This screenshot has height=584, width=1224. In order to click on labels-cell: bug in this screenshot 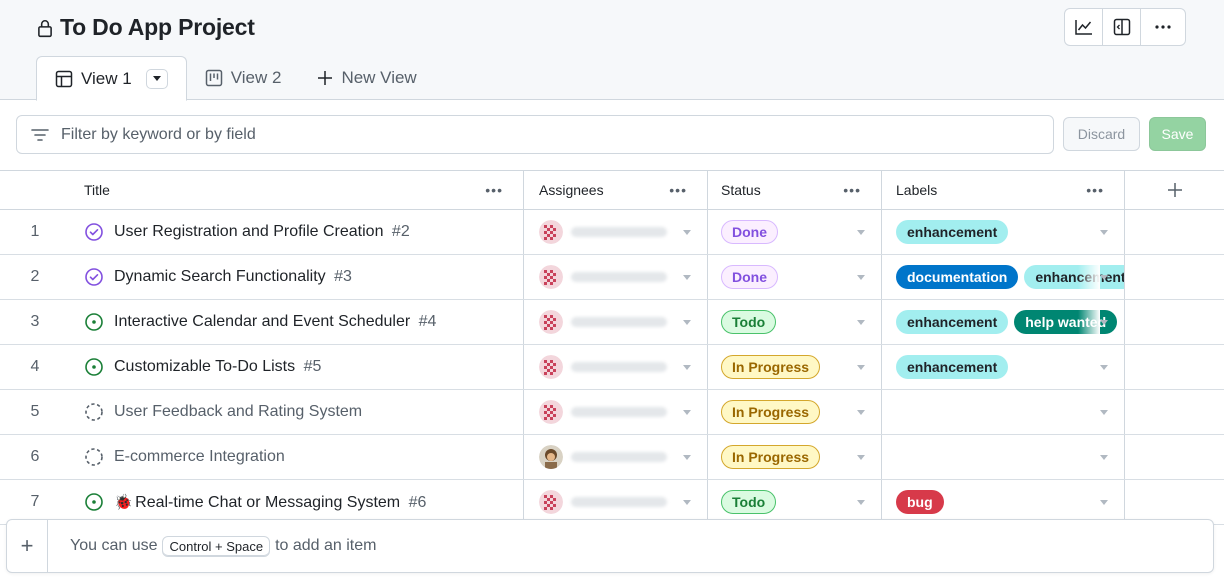, I will do `click(1003, 502)`.